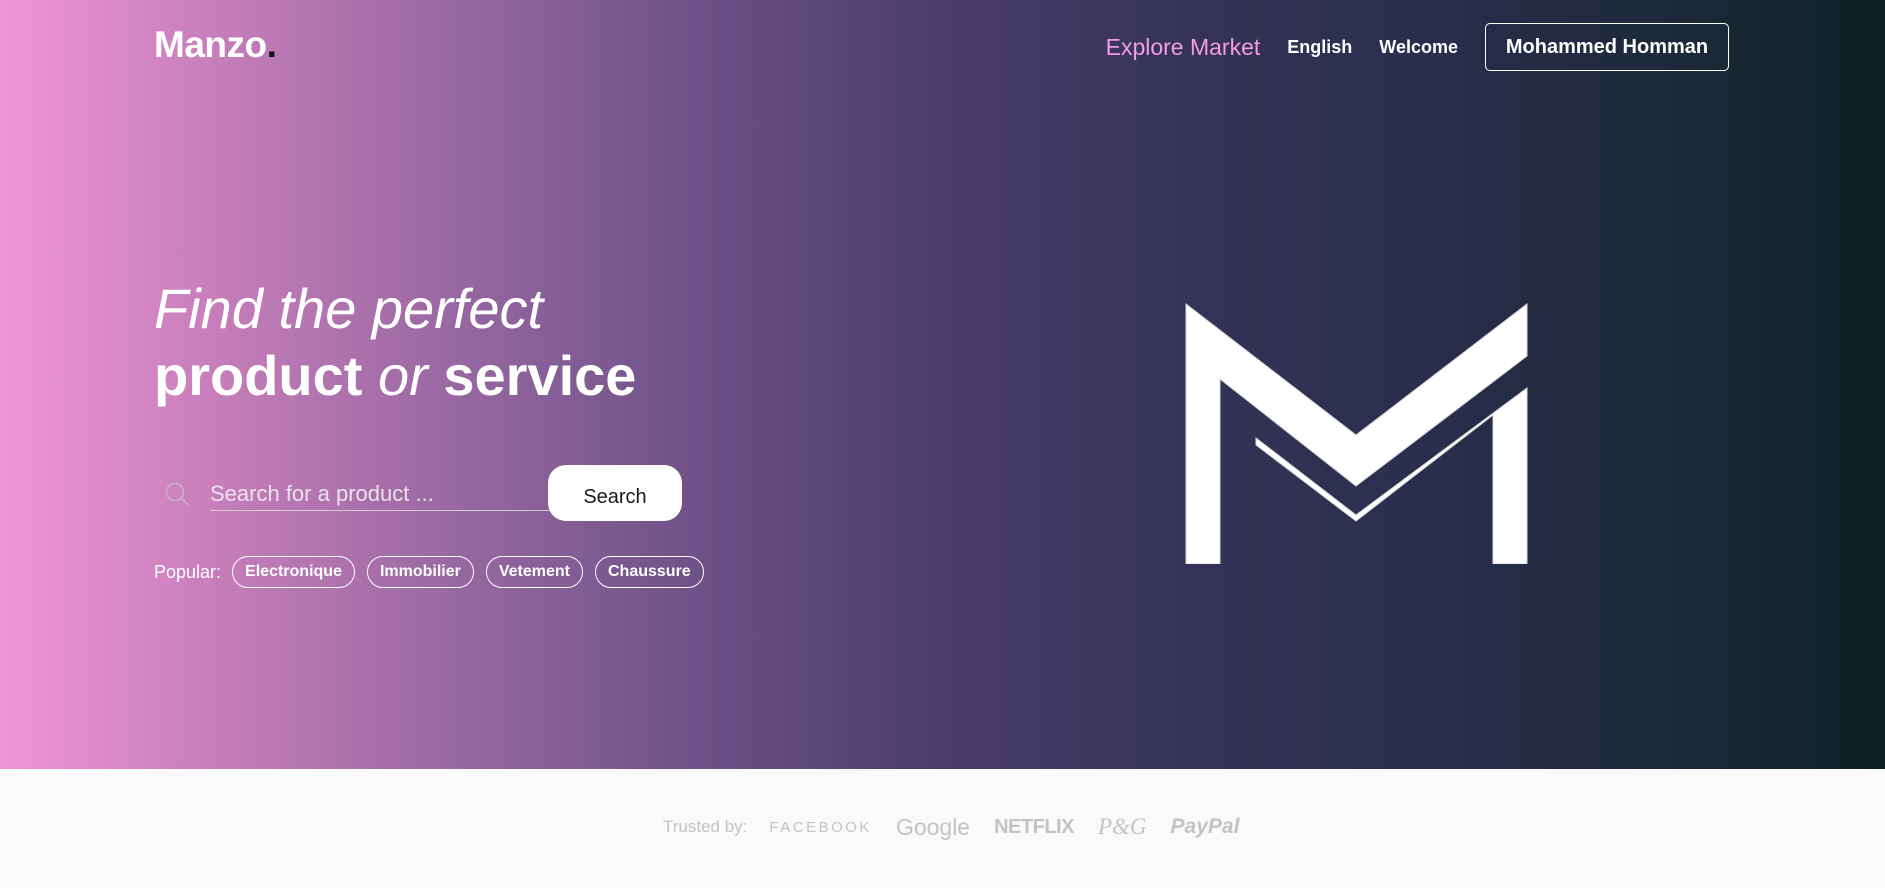 Image resolution: width=1885 pixels, height=888 pixels. I want to click on popular-label: Popular:, so click(188, 571).